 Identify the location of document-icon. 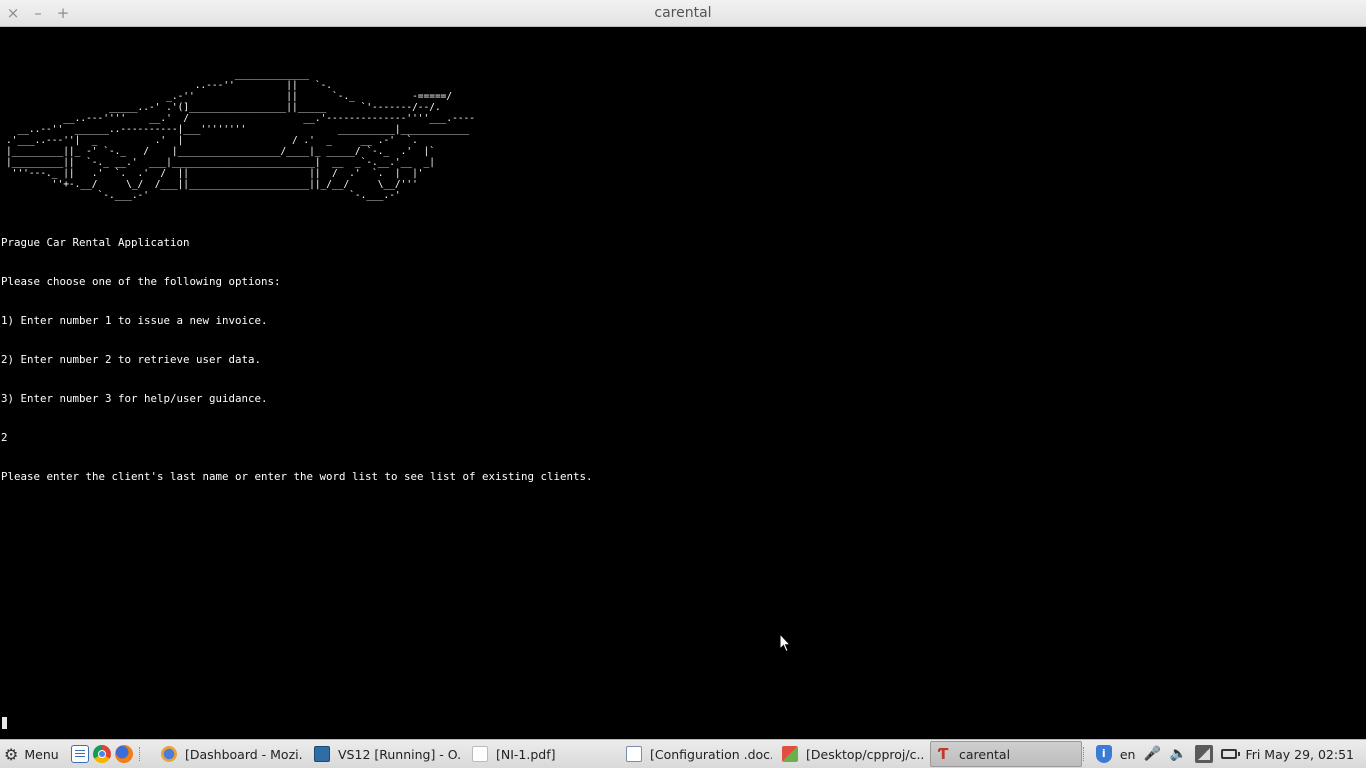
(634, 754).